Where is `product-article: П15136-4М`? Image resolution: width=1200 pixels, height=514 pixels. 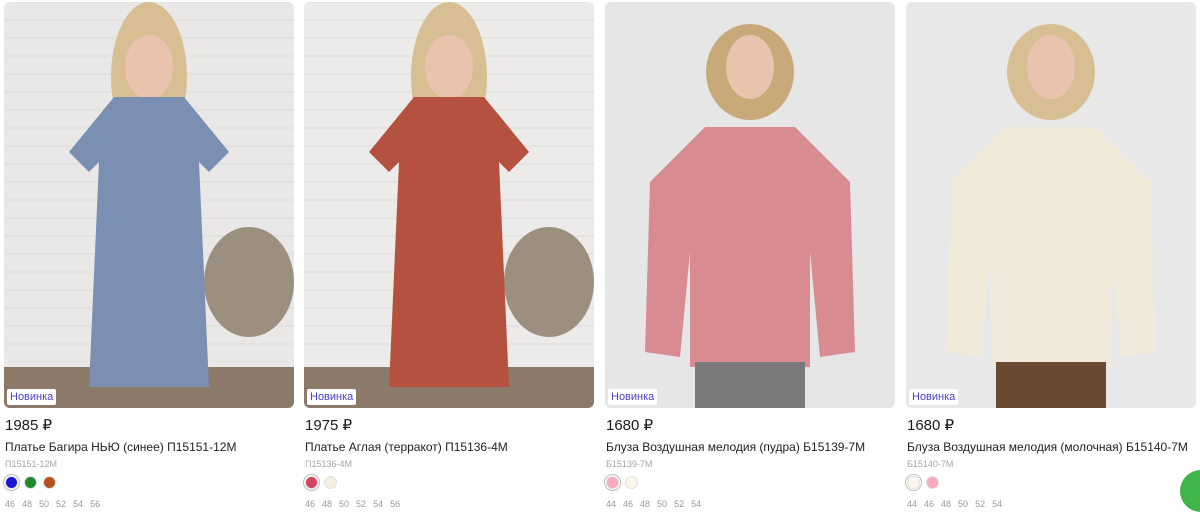
product-article: П15136-4М is located at coordinates (328, 464).